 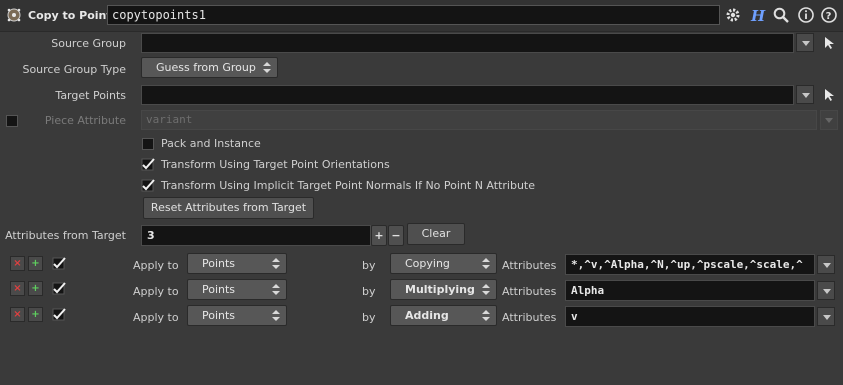 I want to click on piece-attribute-field: variant, so click(x=479, y=120).